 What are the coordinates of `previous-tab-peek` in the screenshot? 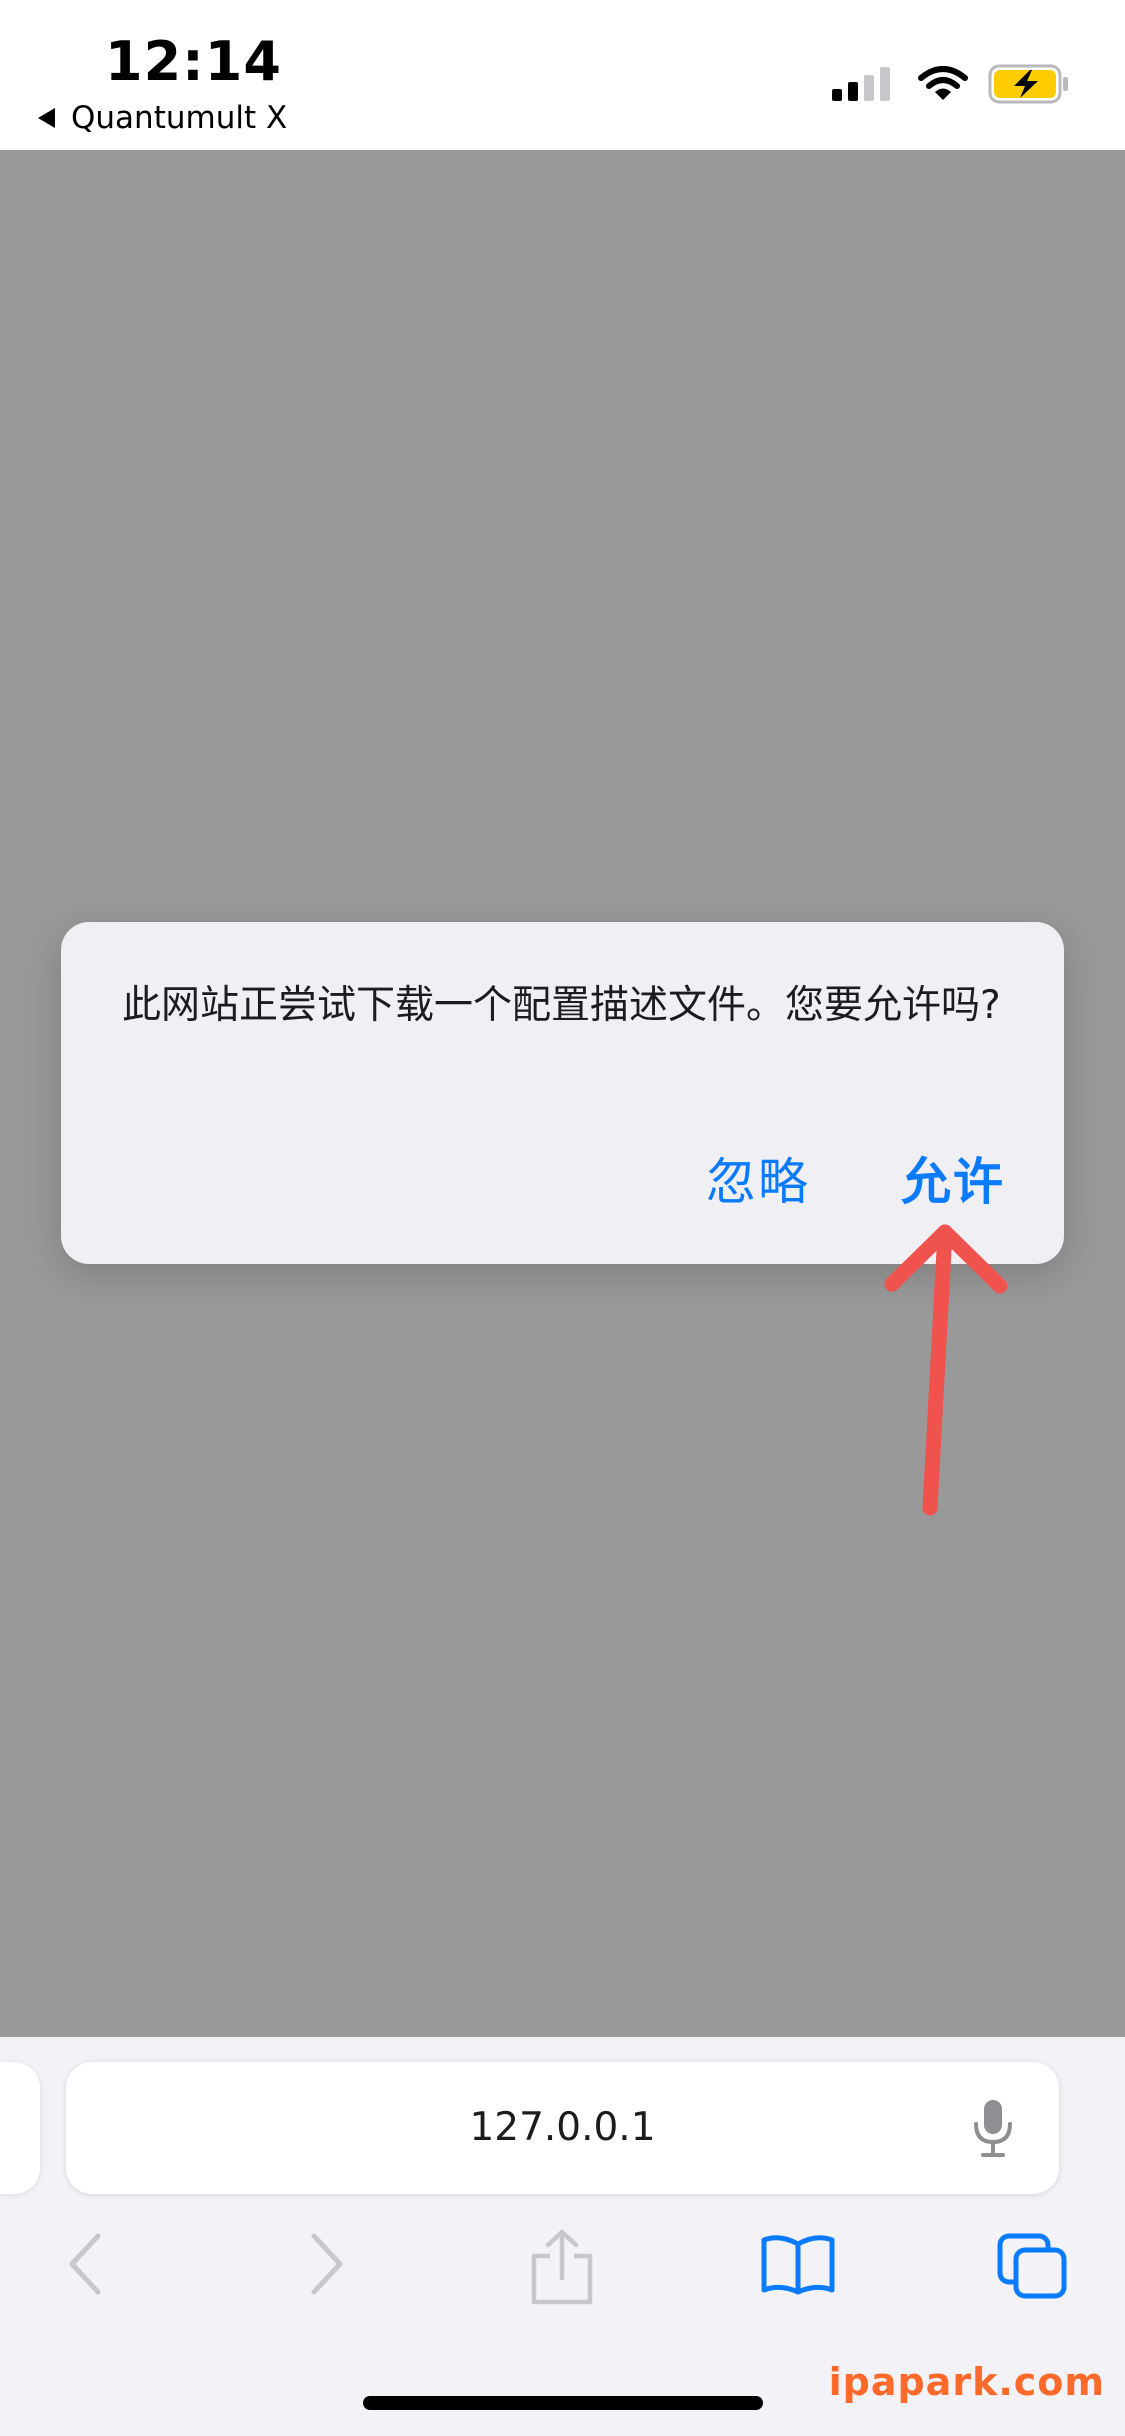 It's located at (20, 2128).